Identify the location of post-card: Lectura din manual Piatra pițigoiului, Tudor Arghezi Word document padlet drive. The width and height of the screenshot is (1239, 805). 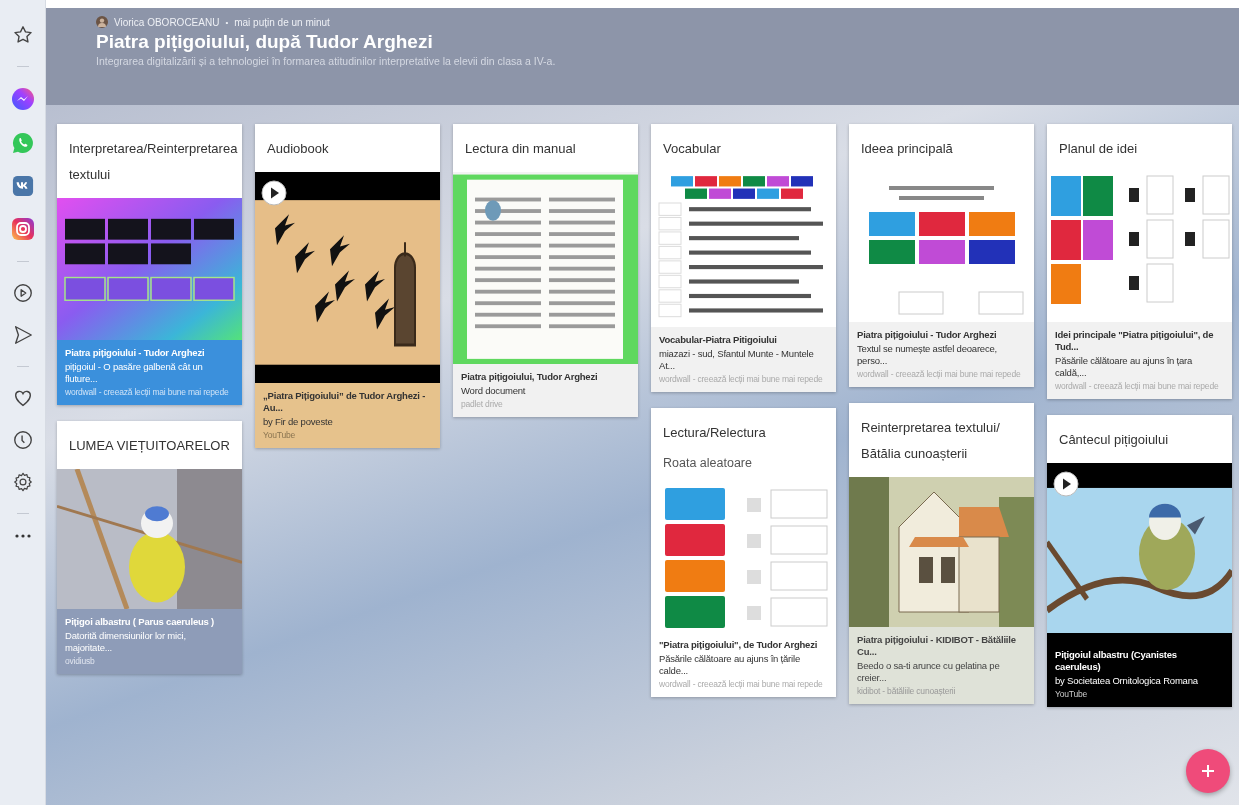
(545, 270).